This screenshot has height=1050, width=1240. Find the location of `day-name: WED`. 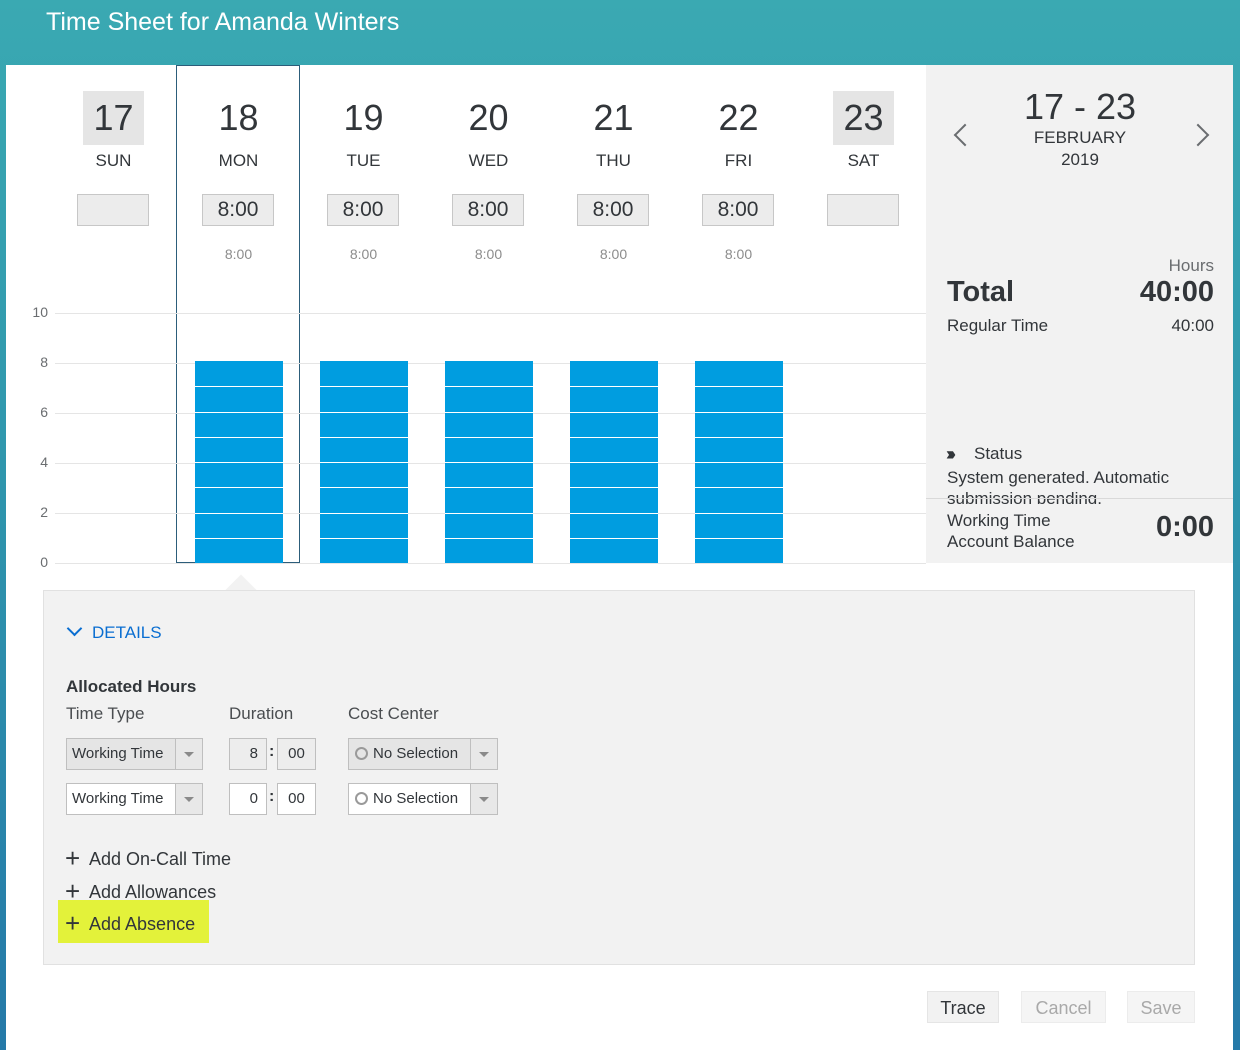

day-name: WED is located at coordinates (488, 160).